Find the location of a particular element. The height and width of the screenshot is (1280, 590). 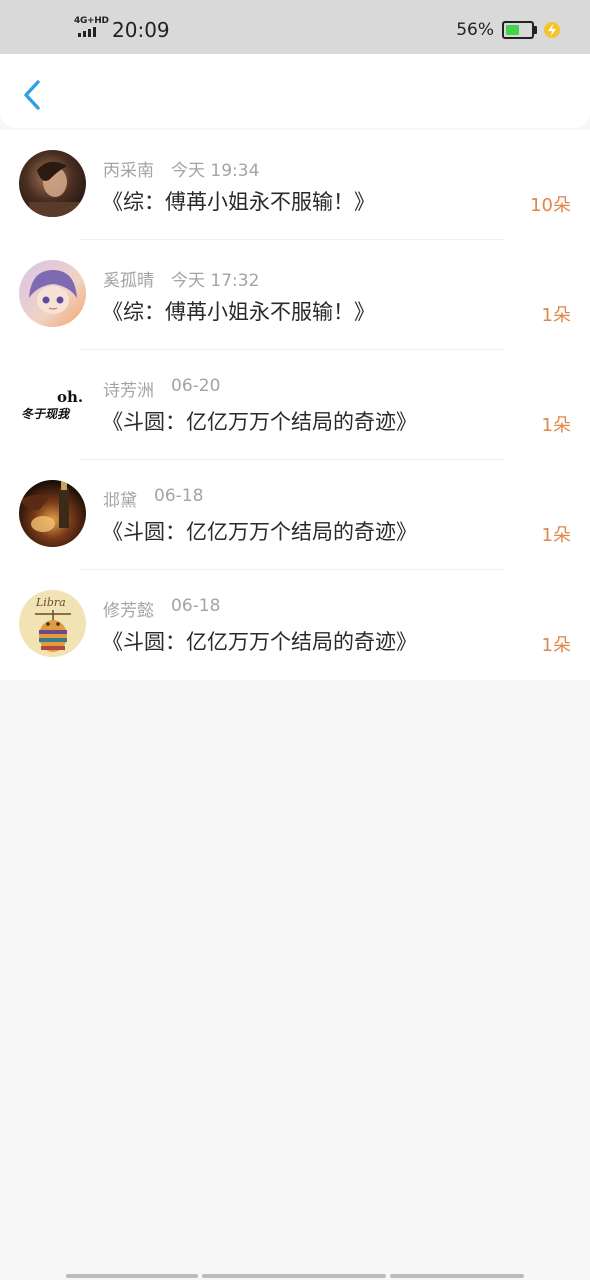

sender-name: 丙采南 is located at coordinates (128, 171).